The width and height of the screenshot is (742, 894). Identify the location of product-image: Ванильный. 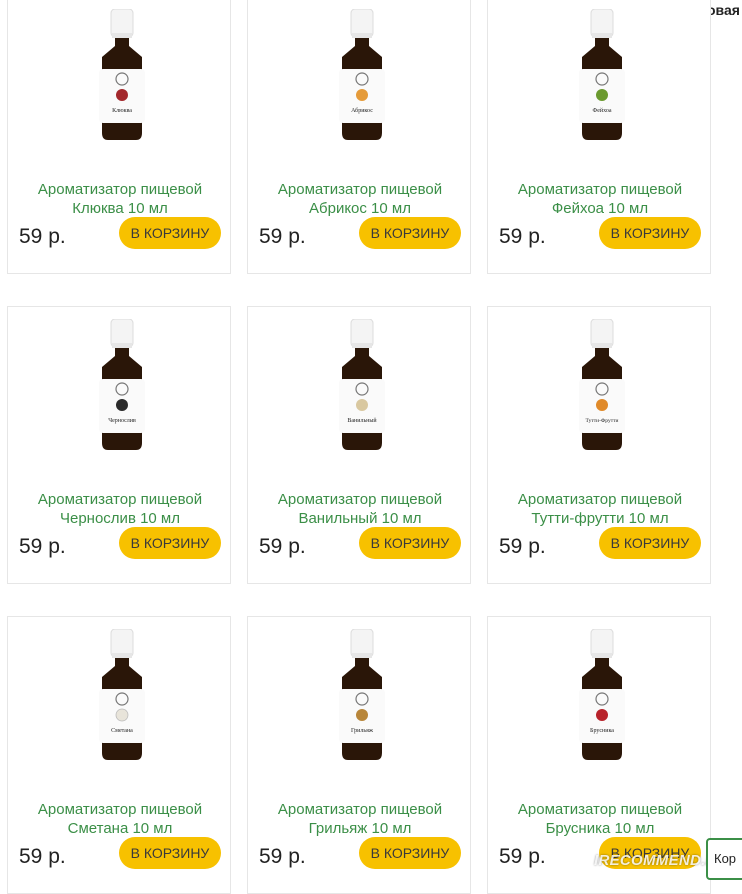
(362, 385).